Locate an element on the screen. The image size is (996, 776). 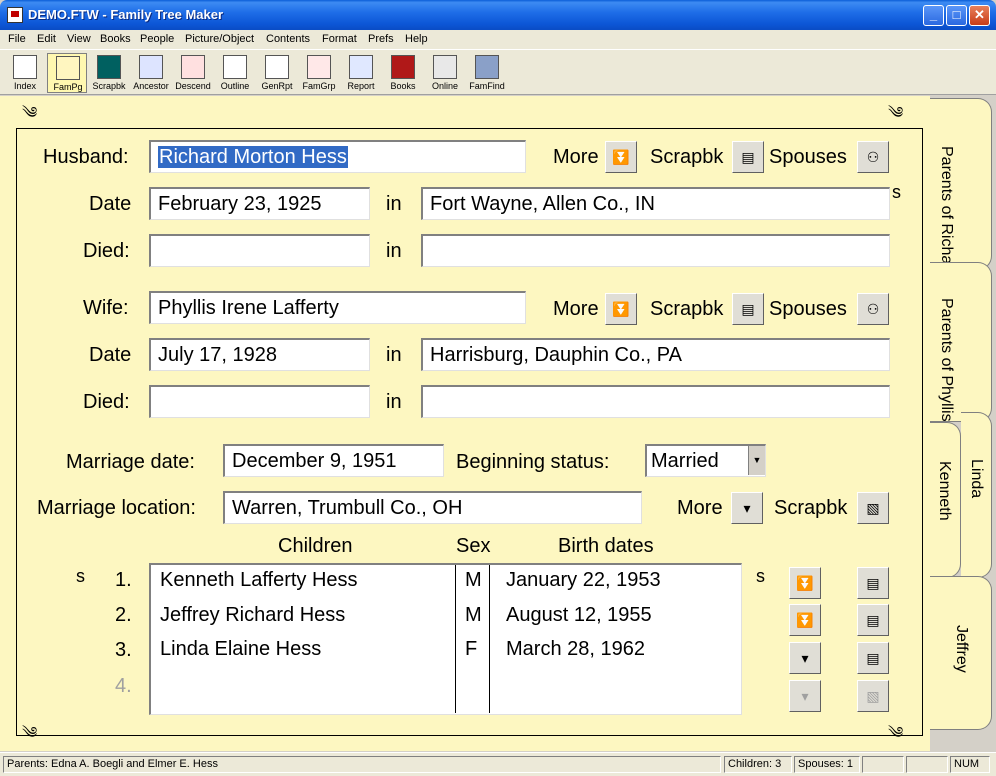
minimize-button: _ is located at coordinates (933, 15).